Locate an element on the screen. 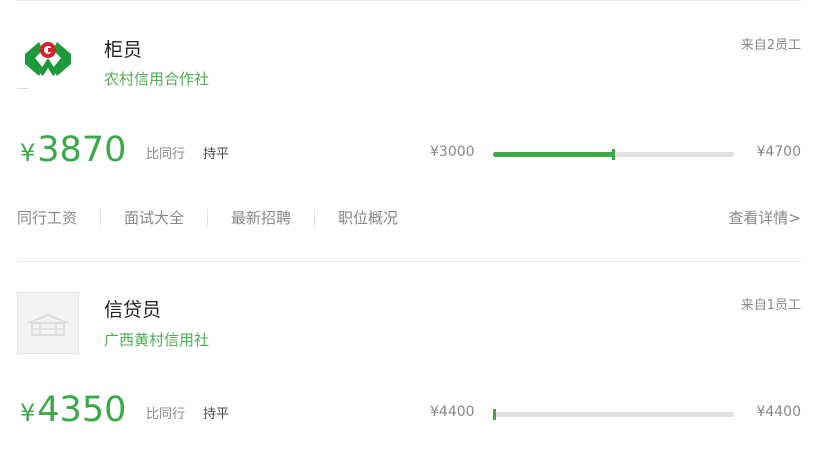 The width and height of the screenshot is (816, 461). link-job-overview: 职位概况 is located at coordinates (368, 217).